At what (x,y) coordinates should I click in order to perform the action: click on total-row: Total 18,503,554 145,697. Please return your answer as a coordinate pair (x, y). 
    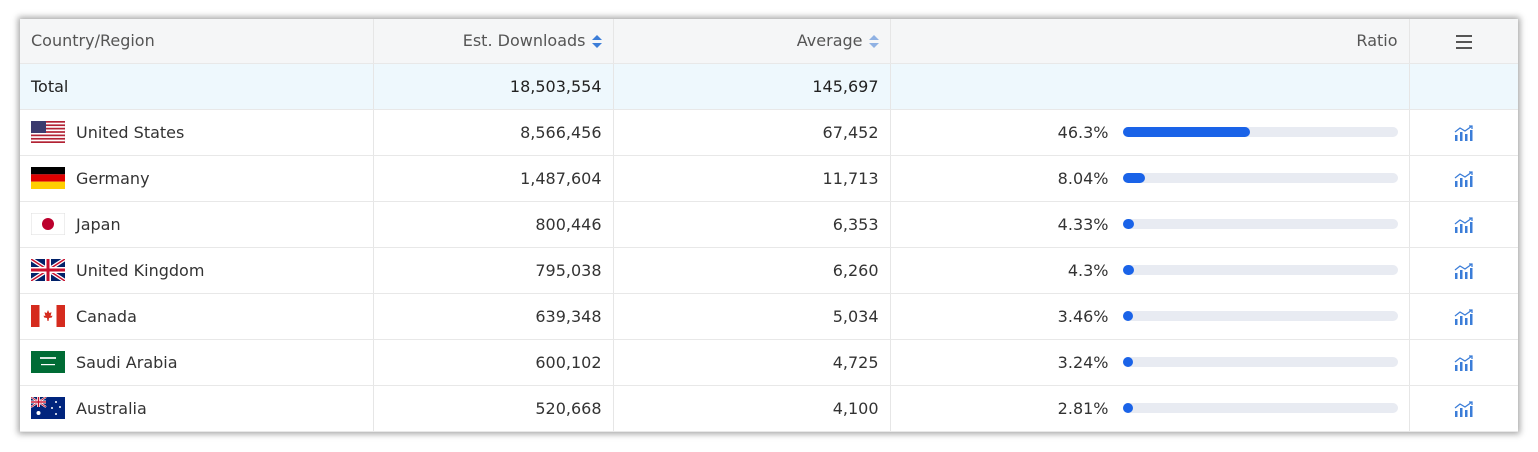
    Looking at the image, I should click on (769, 86).